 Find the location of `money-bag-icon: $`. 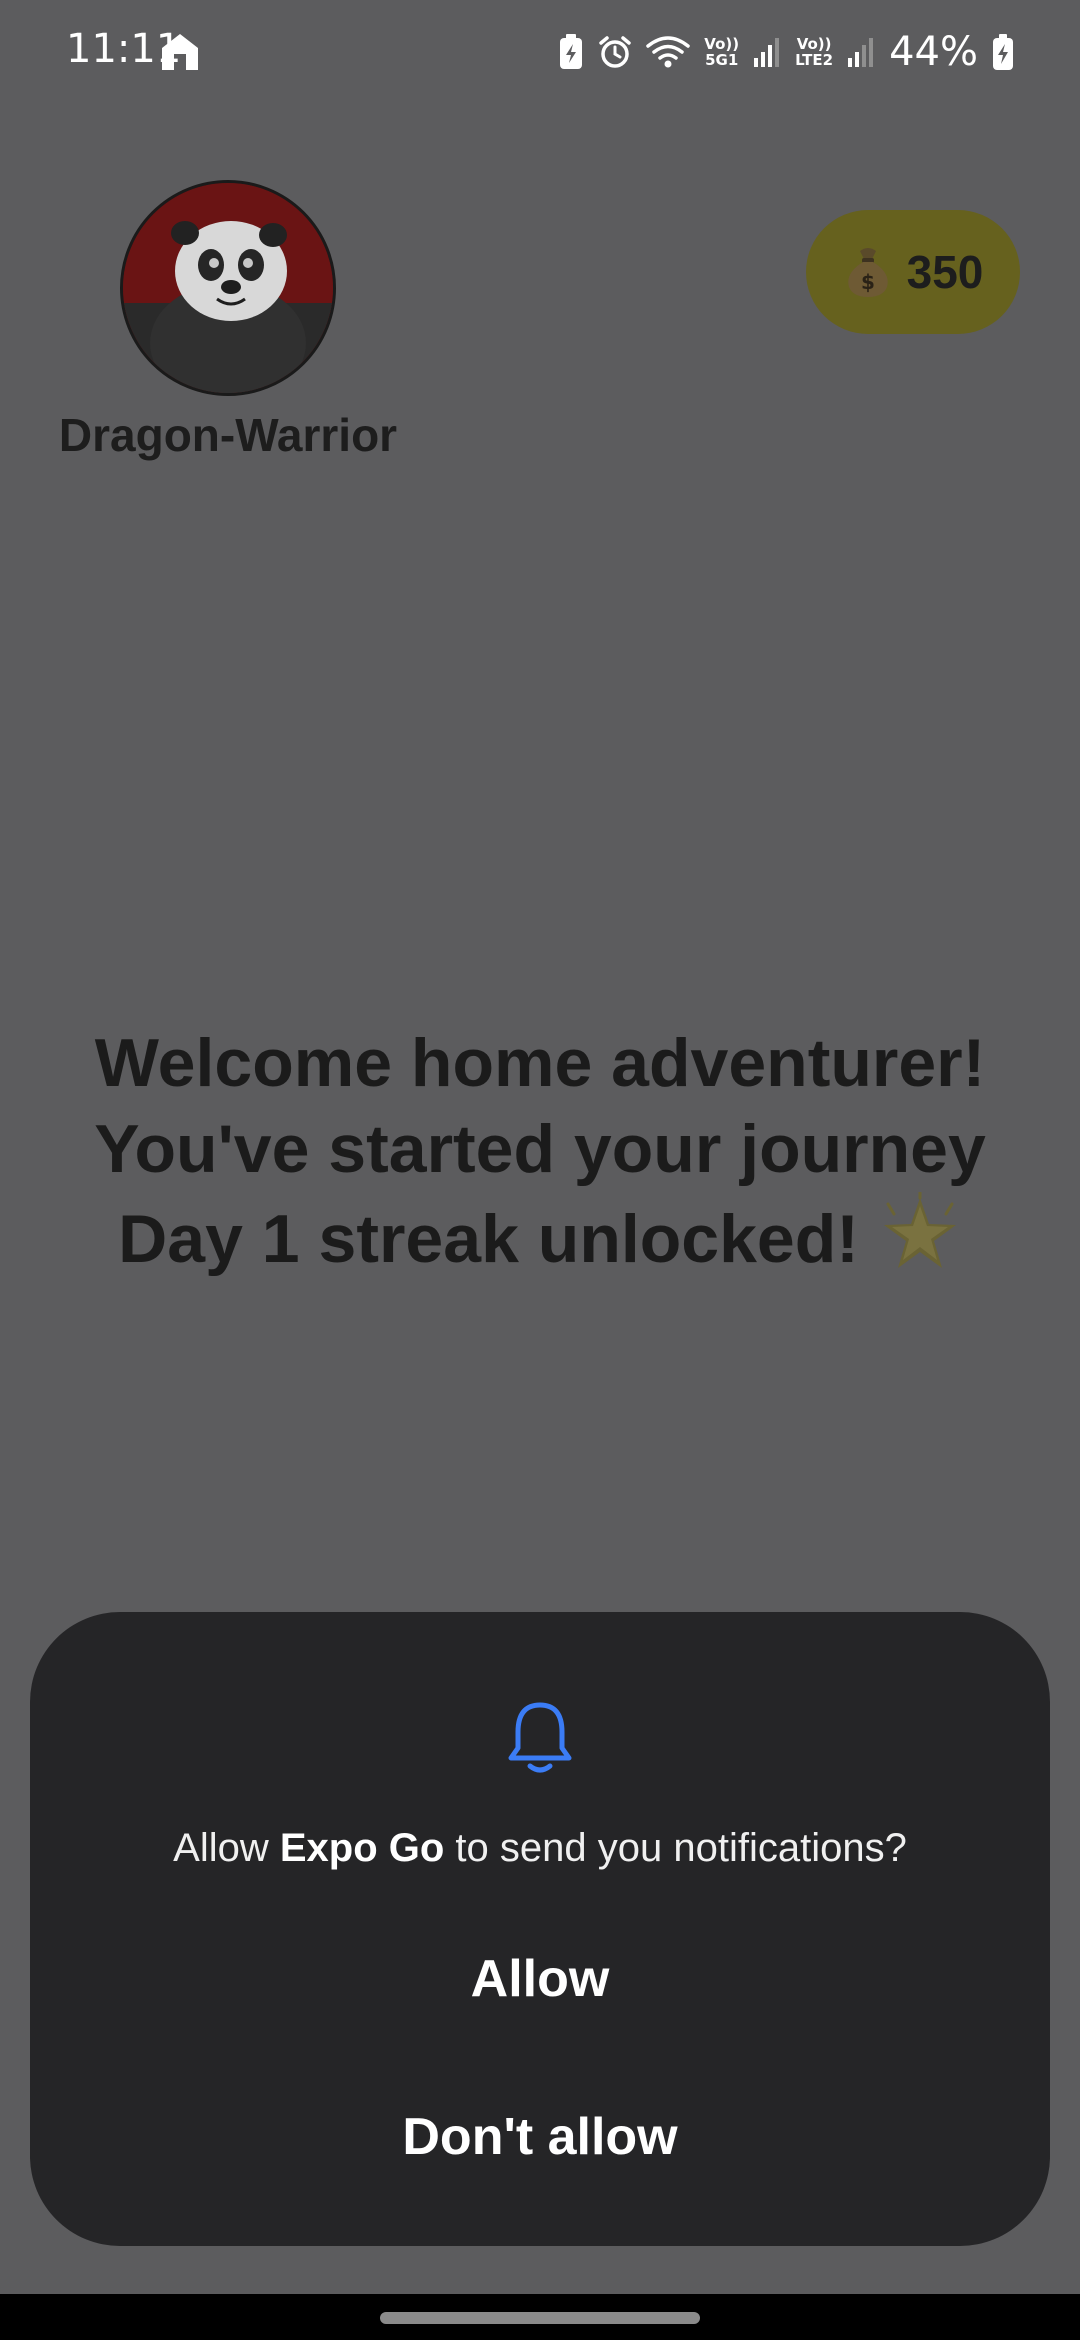

money-bag-icon: $ is located at coordinates (867, 272).